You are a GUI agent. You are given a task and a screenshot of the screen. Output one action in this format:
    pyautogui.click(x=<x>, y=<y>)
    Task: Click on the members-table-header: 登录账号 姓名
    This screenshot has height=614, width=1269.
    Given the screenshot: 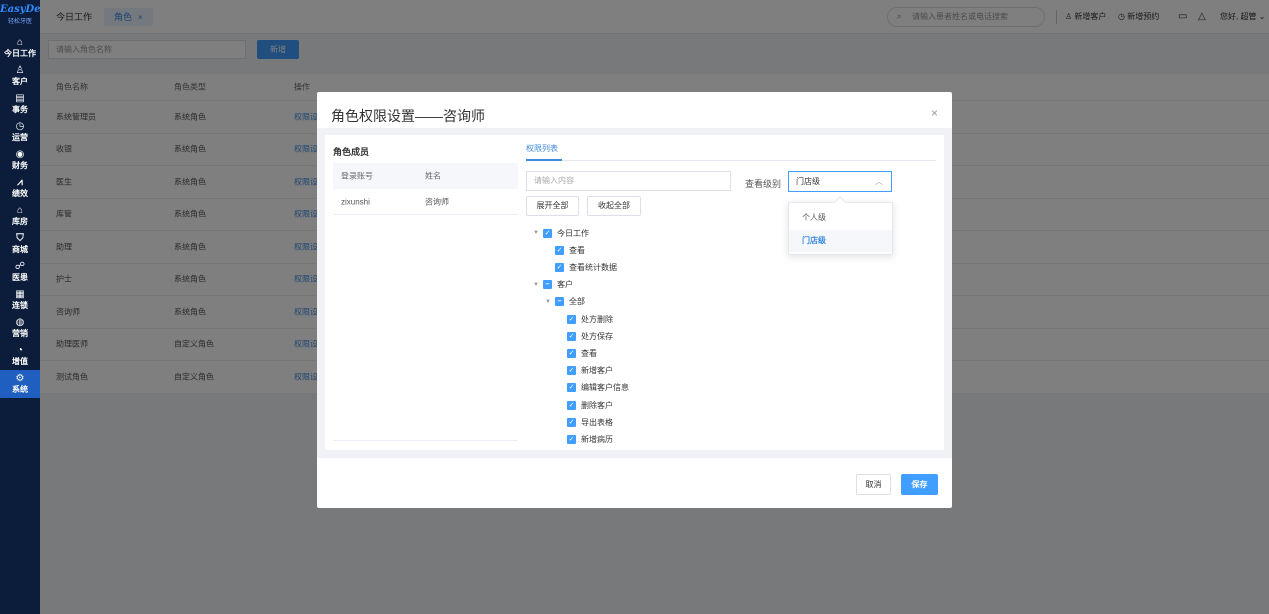 What is the action you would take?
    pyautogui.click(x=425, y=176)
    